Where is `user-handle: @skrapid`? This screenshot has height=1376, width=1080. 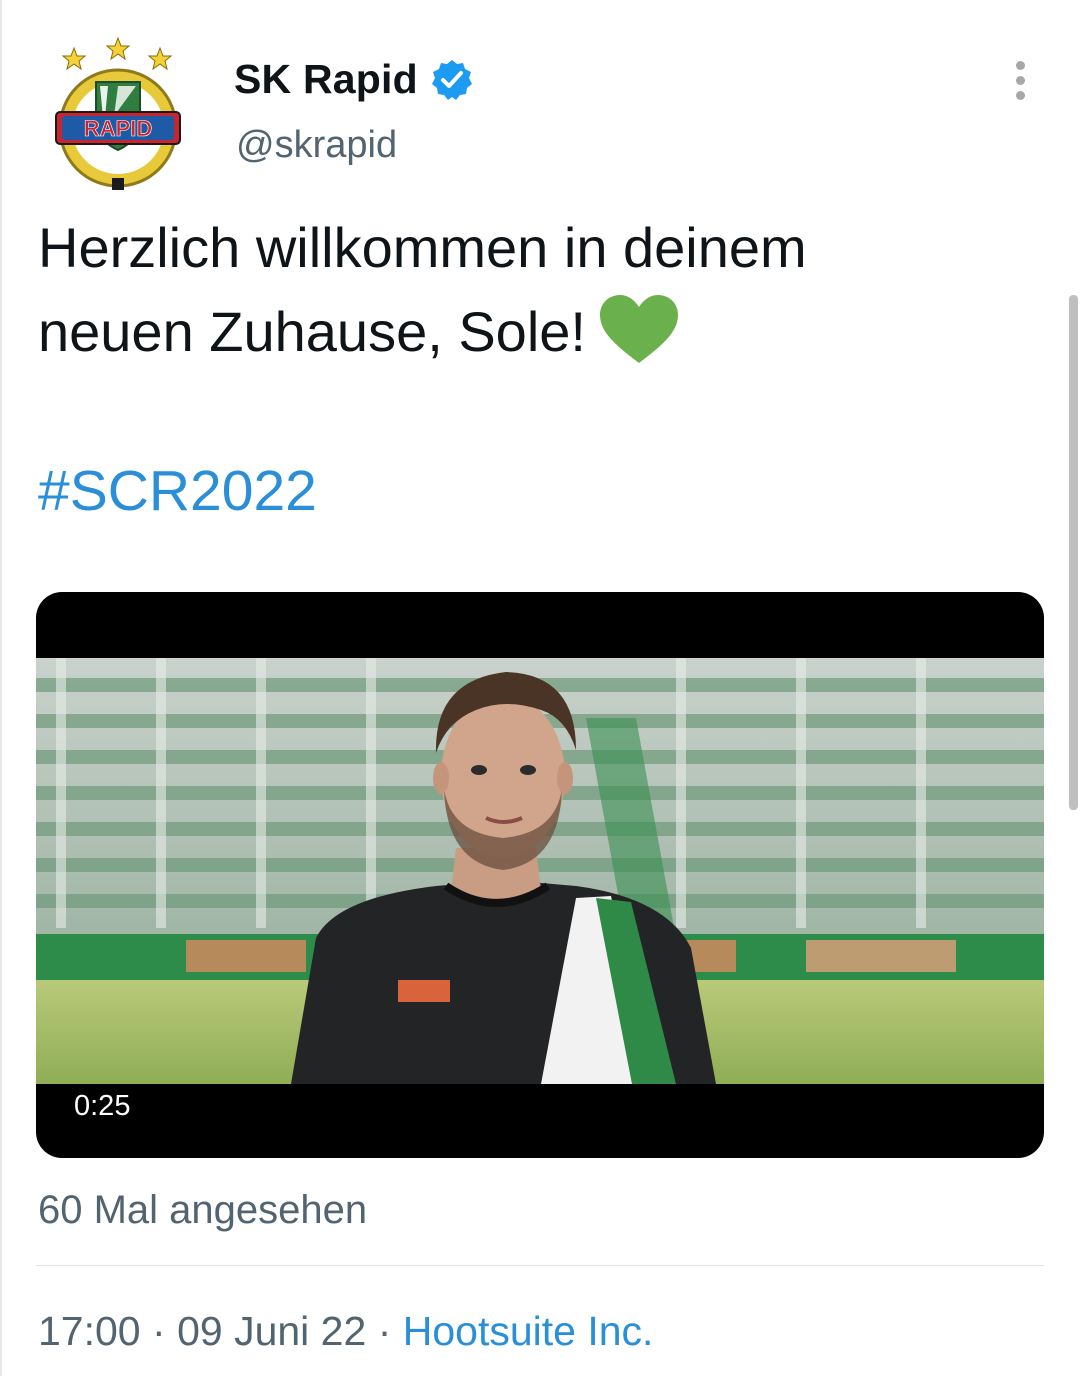
user-handle: @skrapid is located at coordinates (316, 145).